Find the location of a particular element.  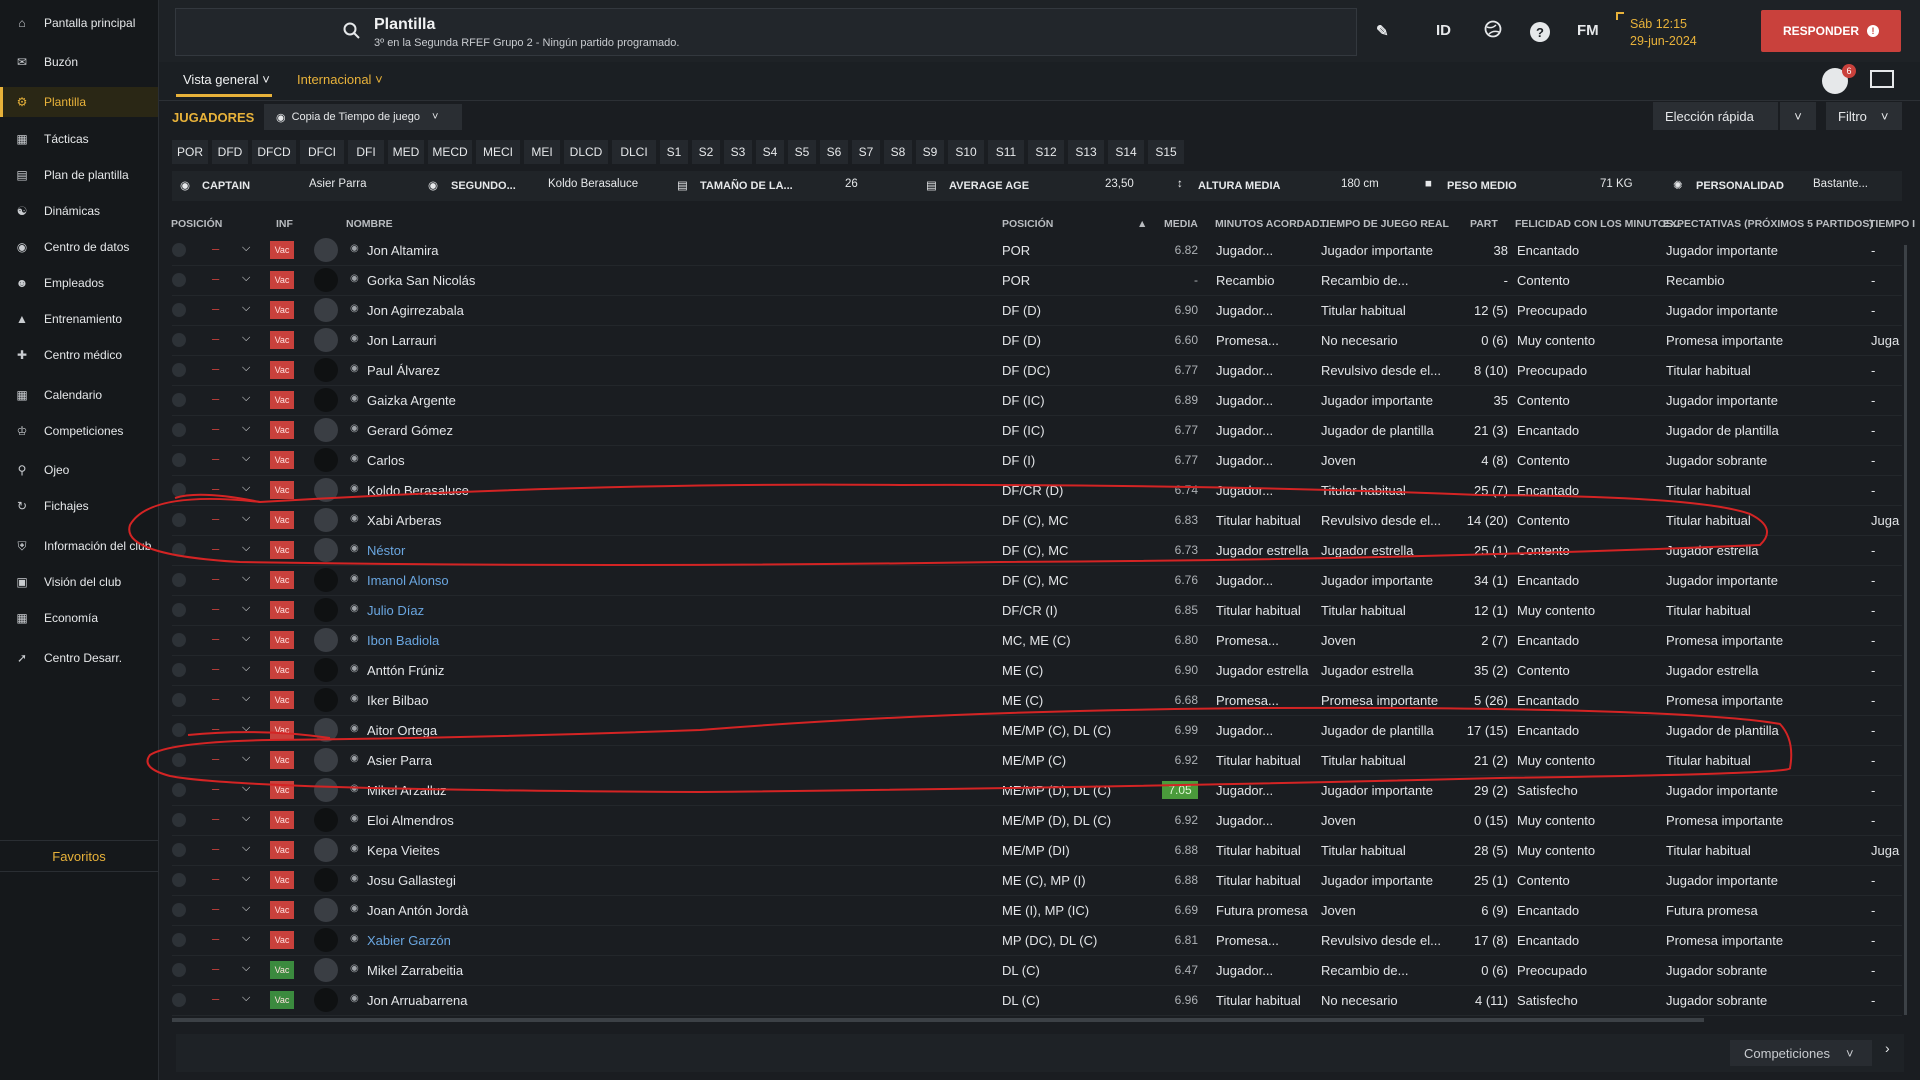

header-part: PART is located at coordinates (1484, 224).